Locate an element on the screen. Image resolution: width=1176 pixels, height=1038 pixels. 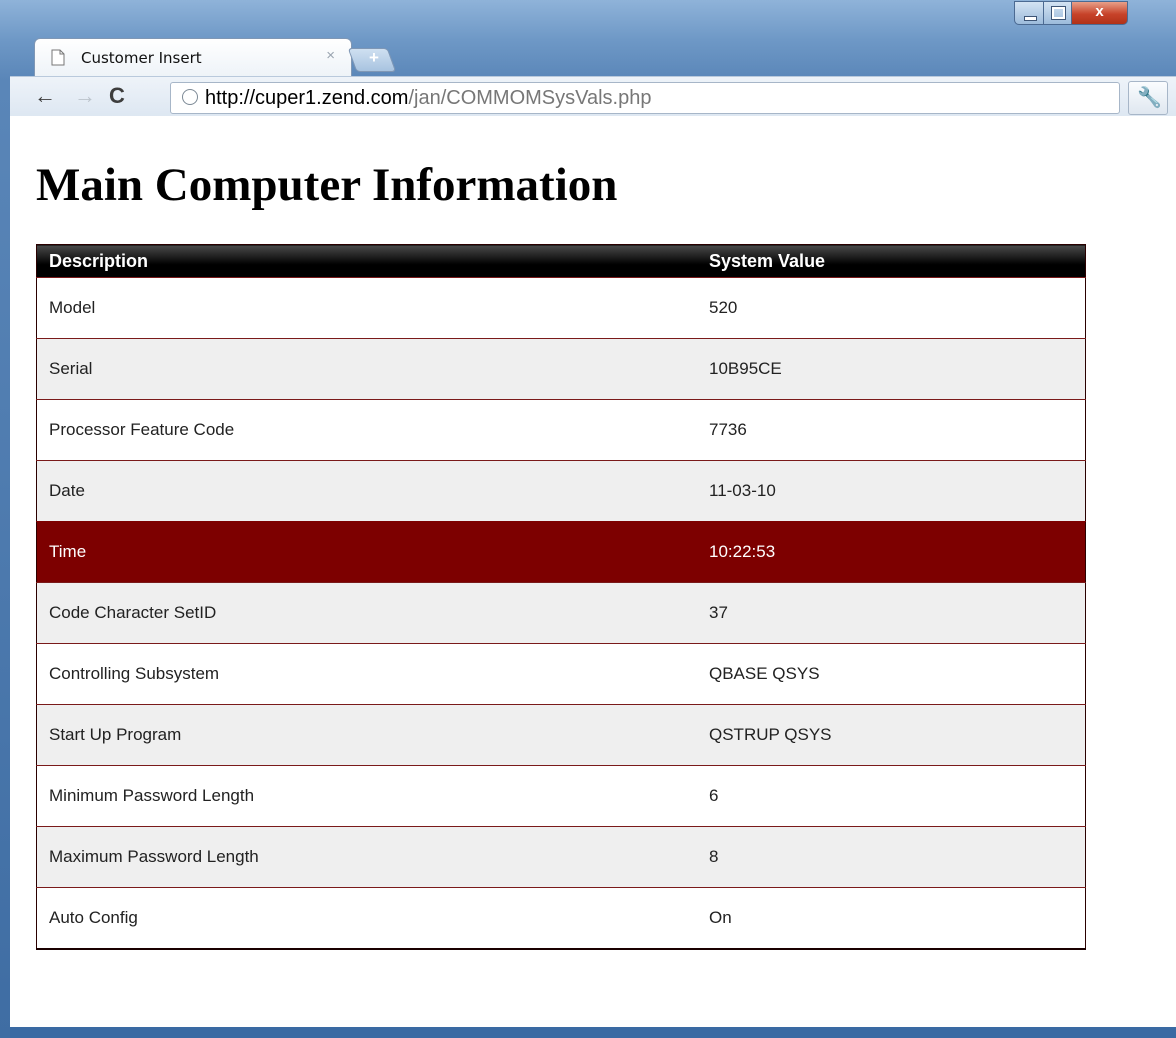
tab-close-icon: × is located at coordinates (330, 55).